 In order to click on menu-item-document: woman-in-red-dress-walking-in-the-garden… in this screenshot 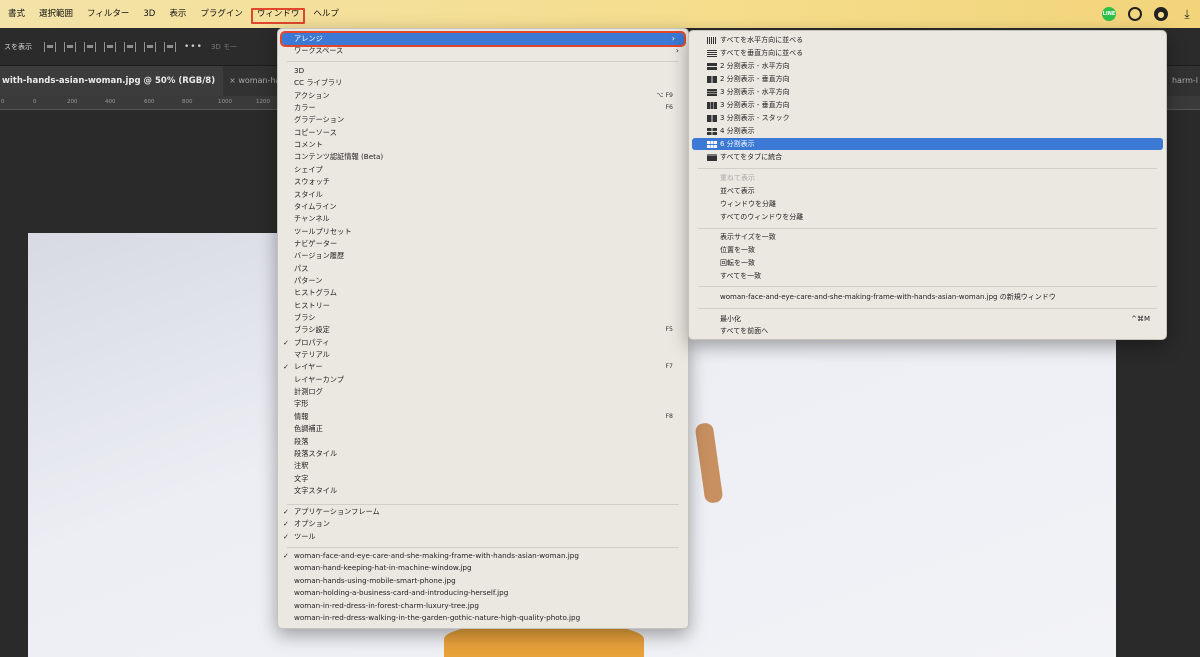, I will do `click(483, 618)`.